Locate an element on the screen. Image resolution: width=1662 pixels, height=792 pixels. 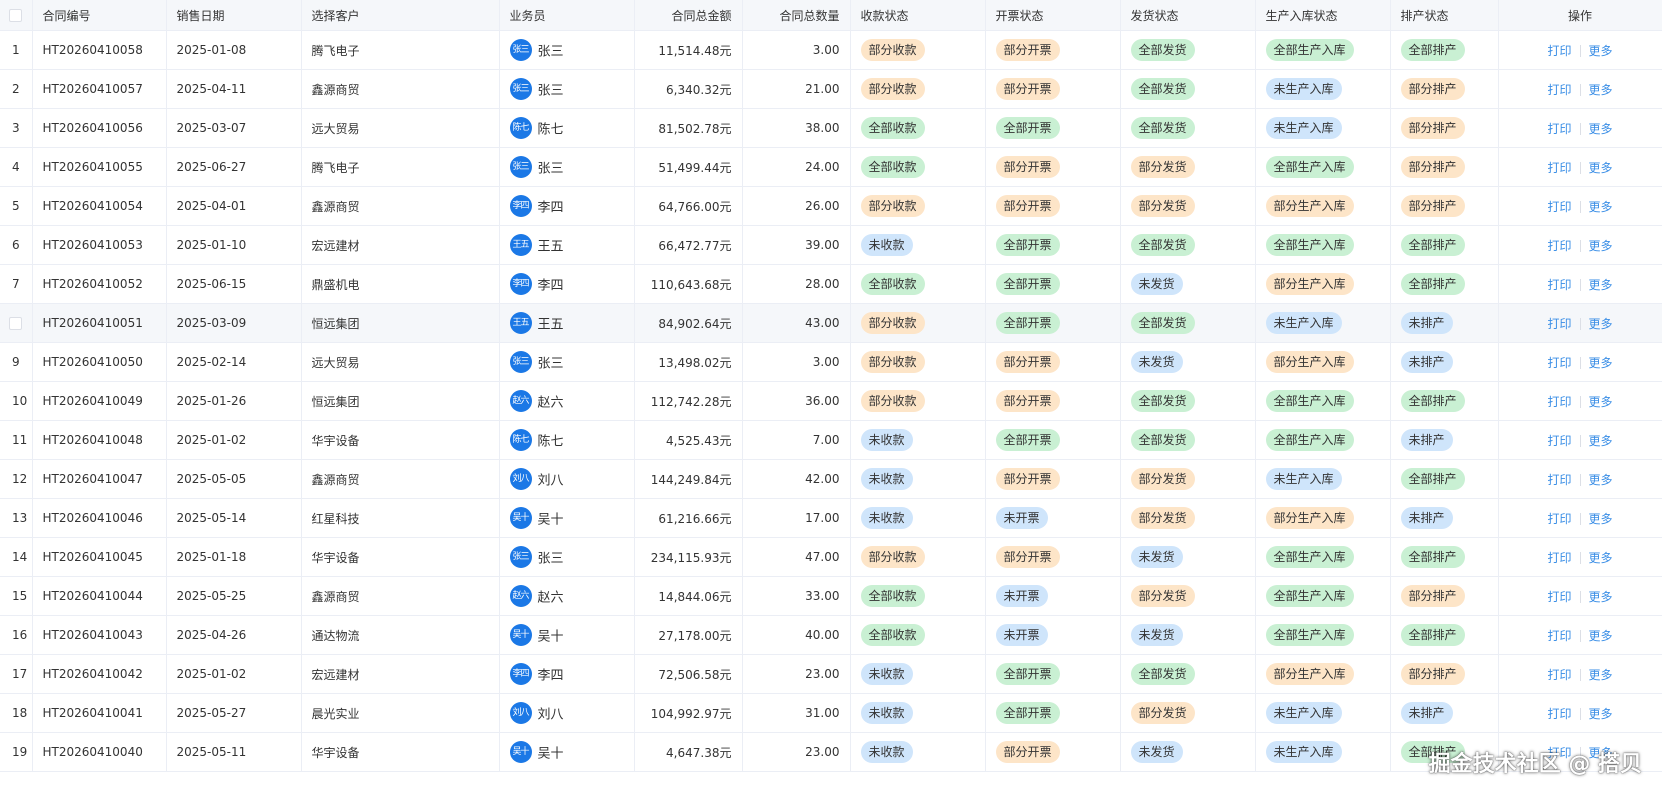
col-header-sale-date: 销售日期 is located at coordinates (234, 15).